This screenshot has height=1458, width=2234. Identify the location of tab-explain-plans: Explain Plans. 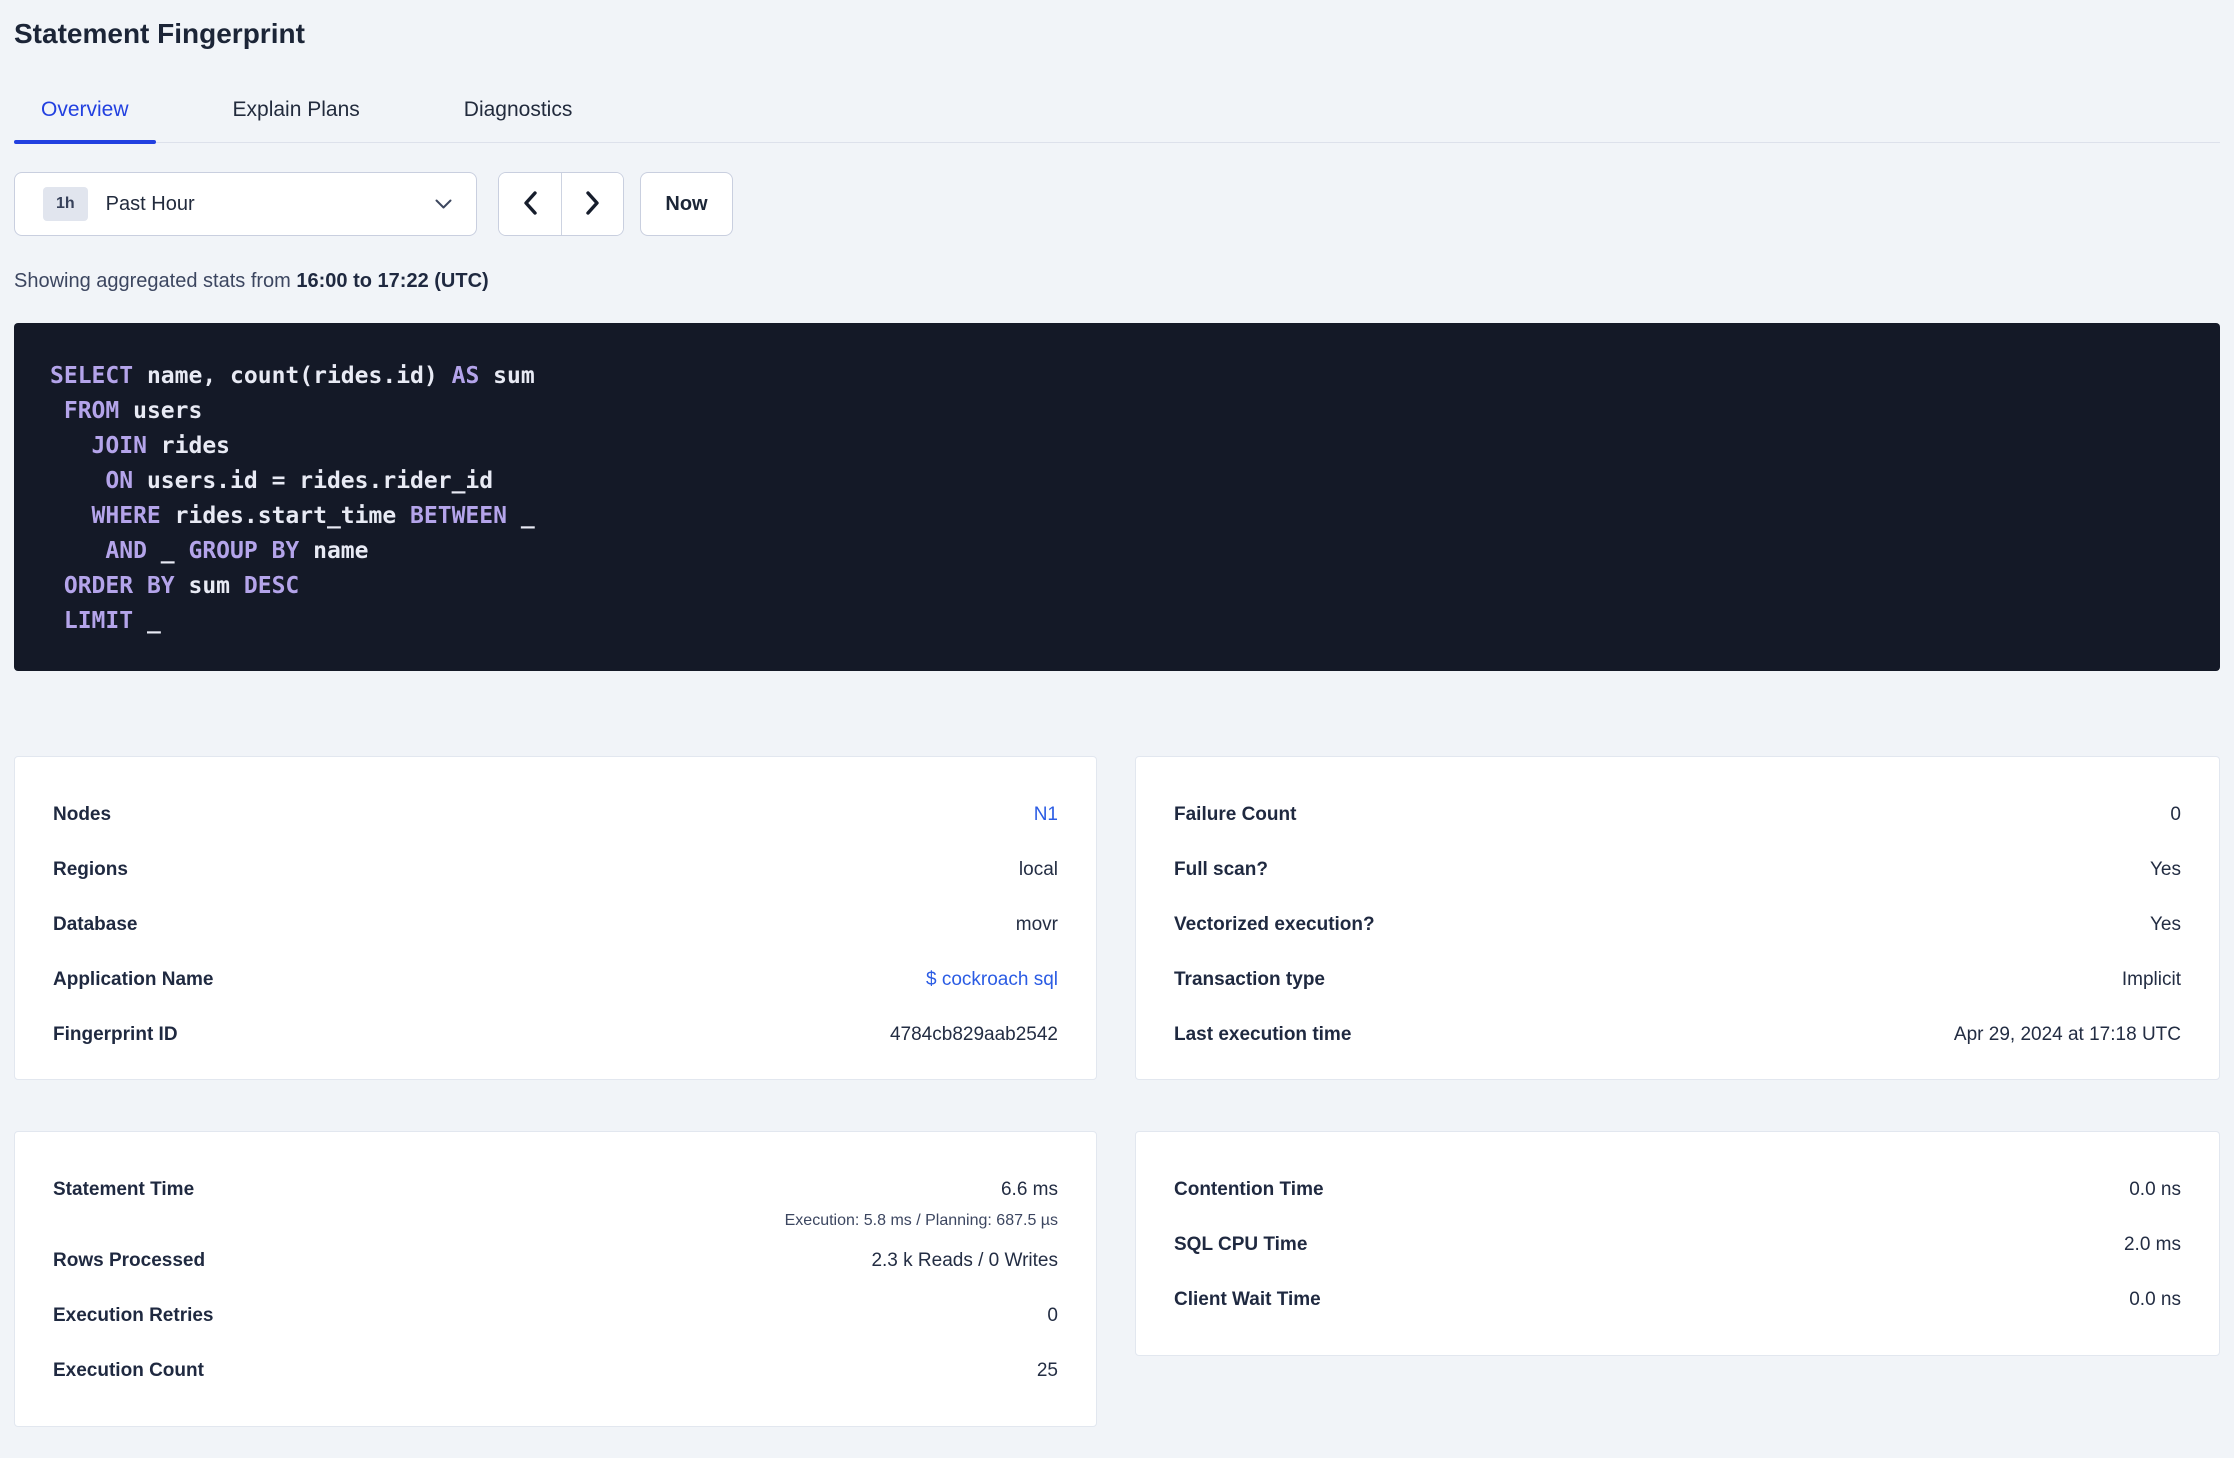
(296, 120).